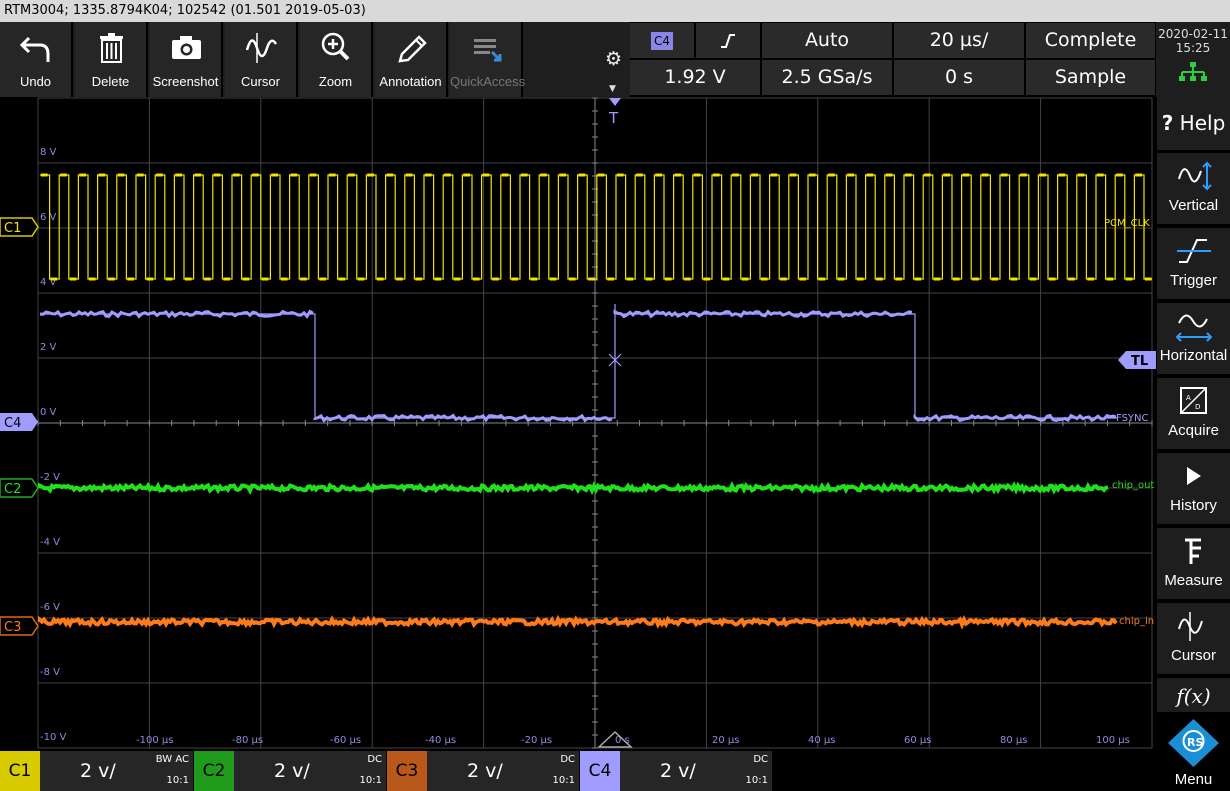 The image size is (1230, 791). I want to click on toolbar-cursor-button: Cursor, so click(261, 59).